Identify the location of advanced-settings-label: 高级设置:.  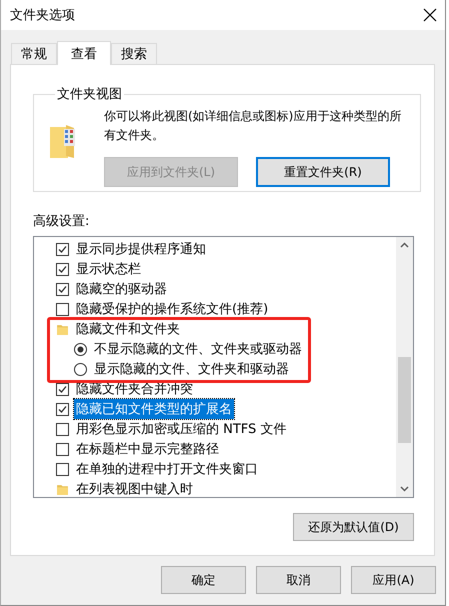
(61, 221).